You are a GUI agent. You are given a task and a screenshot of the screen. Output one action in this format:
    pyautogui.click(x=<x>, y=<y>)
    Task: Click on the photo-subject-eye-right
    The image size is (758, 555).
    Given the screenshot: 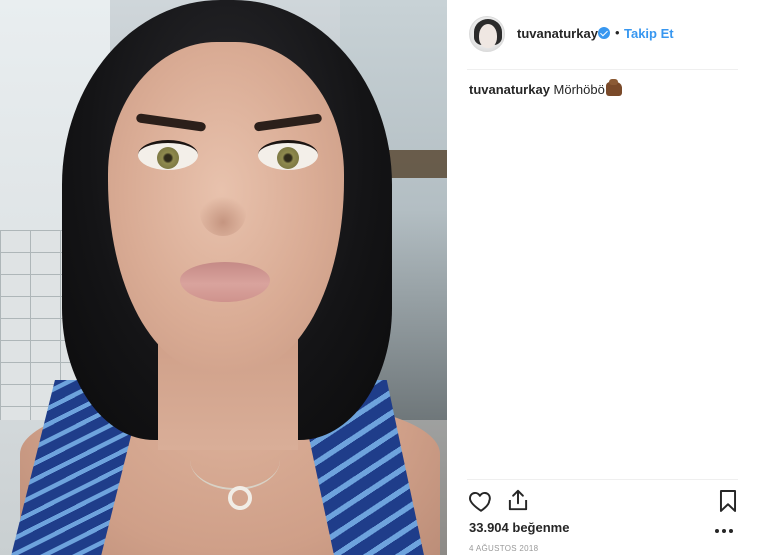 What is the action you would take?
    pyautogui.click(x=288, y=155)
    